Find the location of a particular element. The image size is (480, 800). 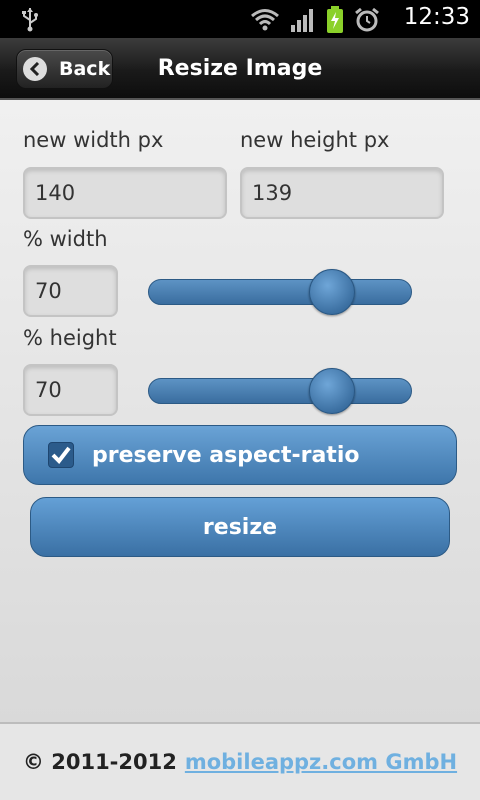

copyright-text: © 2011-2012 is located at coordinates (99, 762).